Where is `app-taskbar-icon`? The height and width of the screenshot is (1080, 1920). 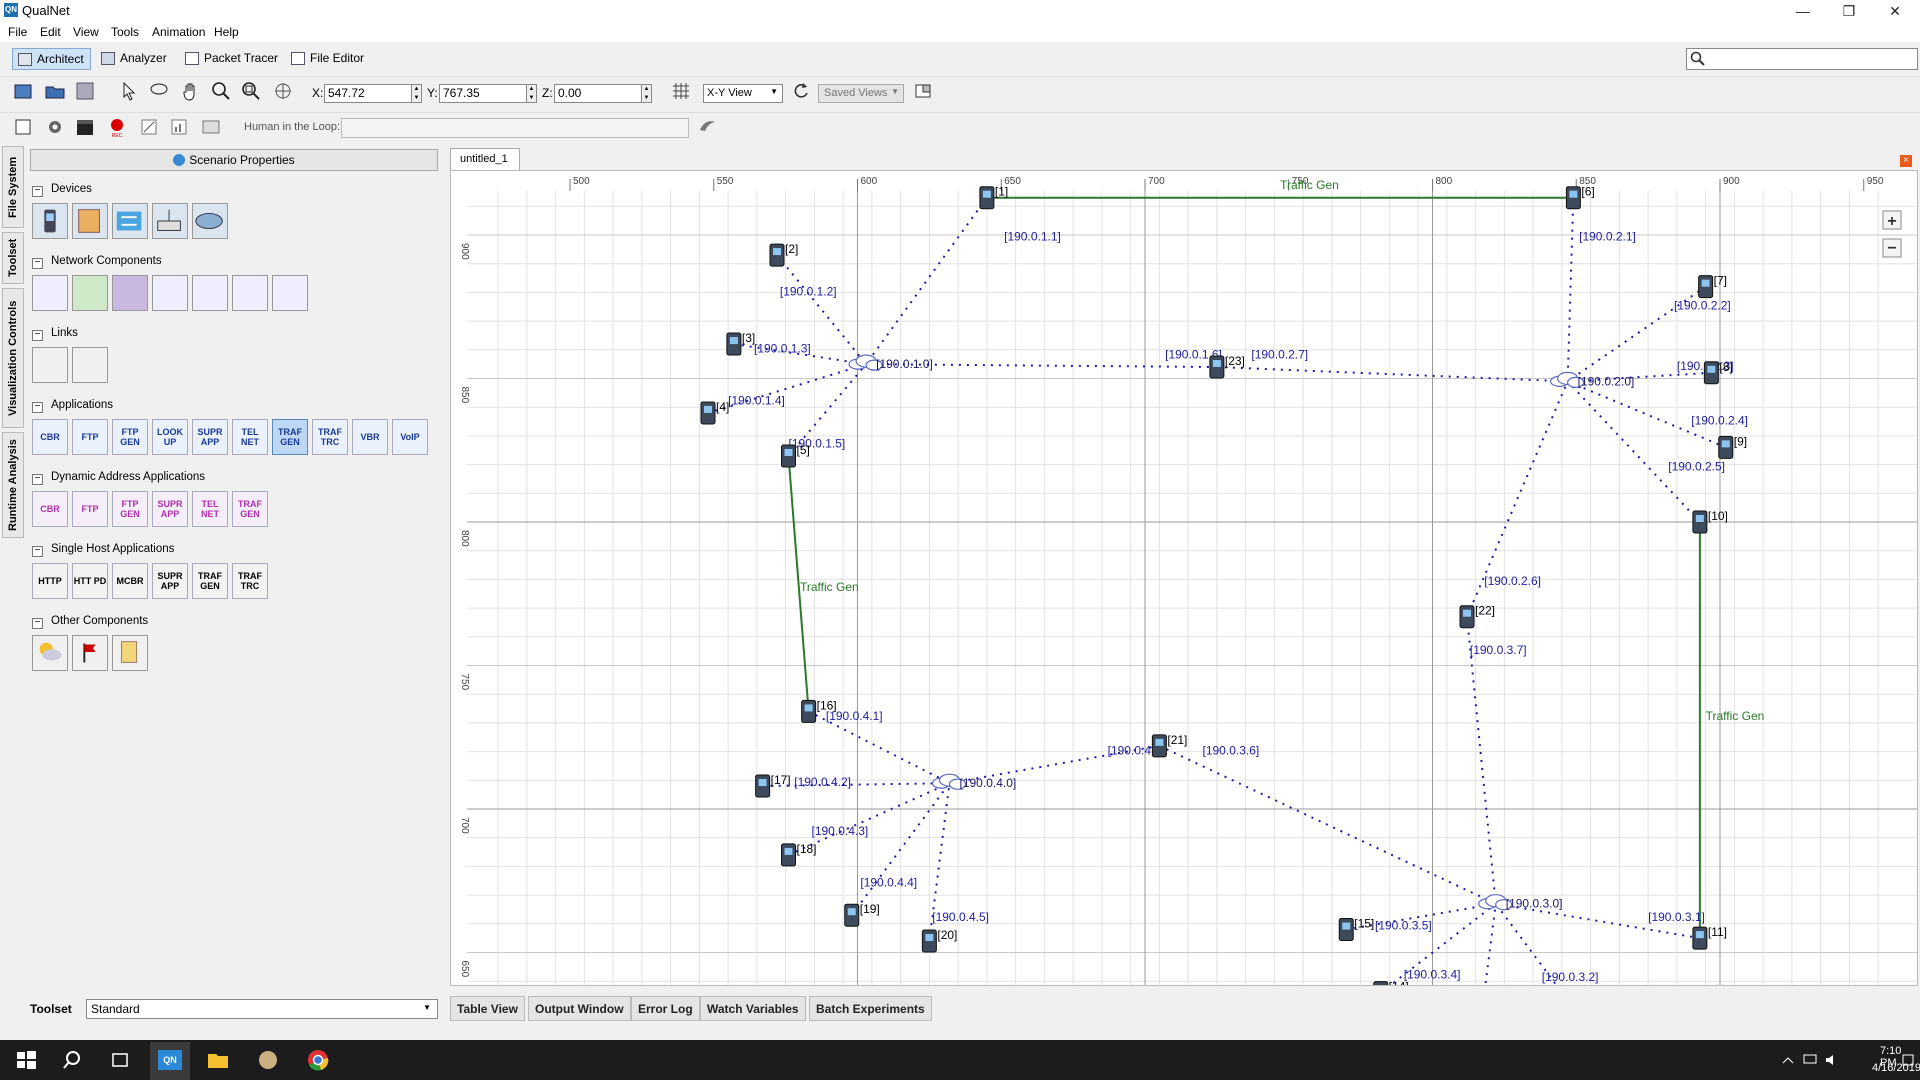
app-taskbar-icon is located at coordinates (268, 1060).